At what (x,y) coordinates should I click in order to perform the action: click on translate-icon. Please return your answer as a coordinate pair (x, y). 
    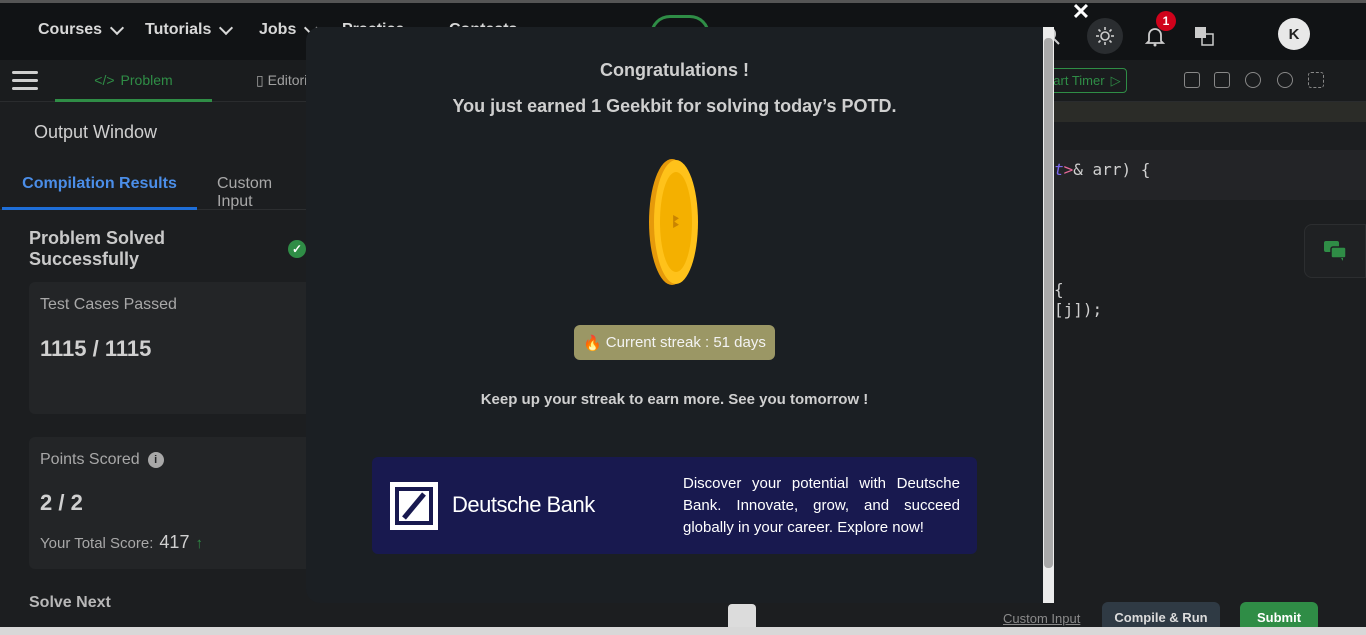
    Looking at the image, I should click on (1204, 36).